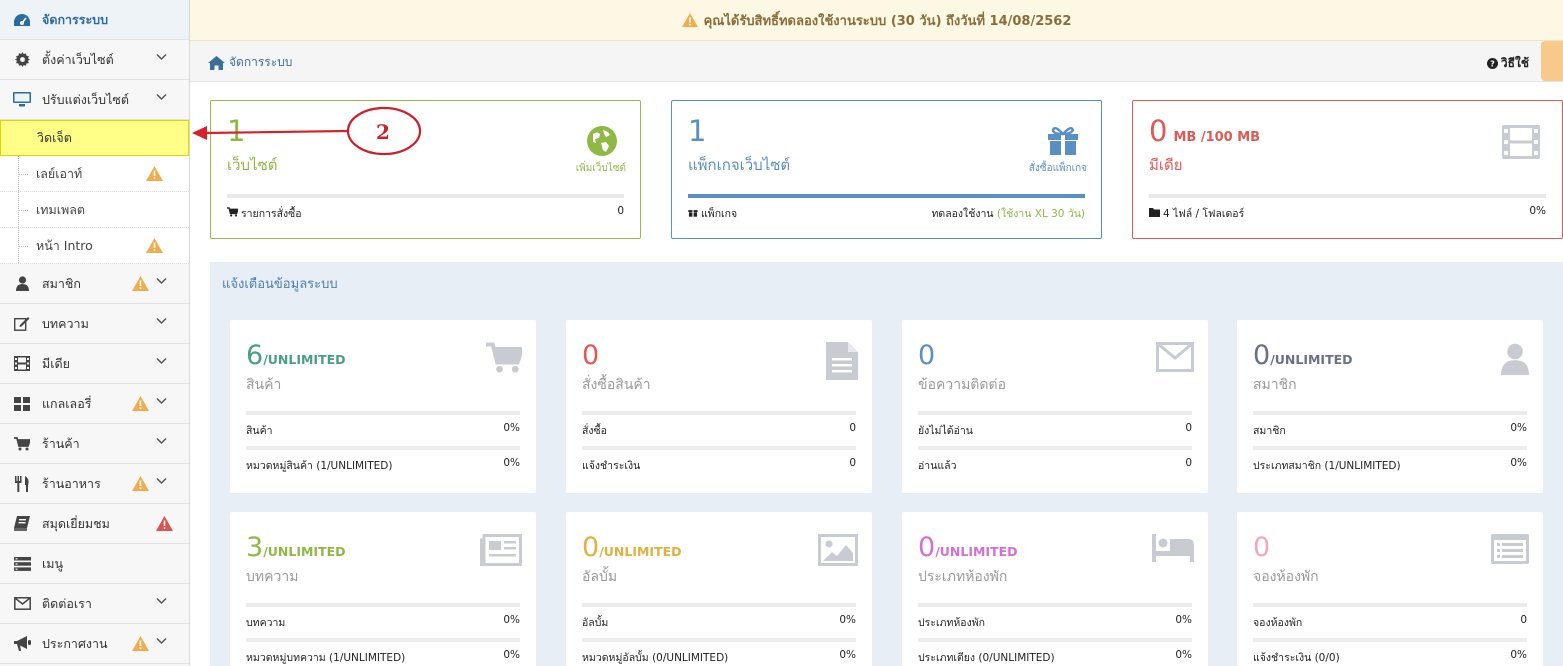  Describe the element at coordinates (94, 364) in the screenshot. I see `sidebar-menu-2: มีเดีย` at that location.